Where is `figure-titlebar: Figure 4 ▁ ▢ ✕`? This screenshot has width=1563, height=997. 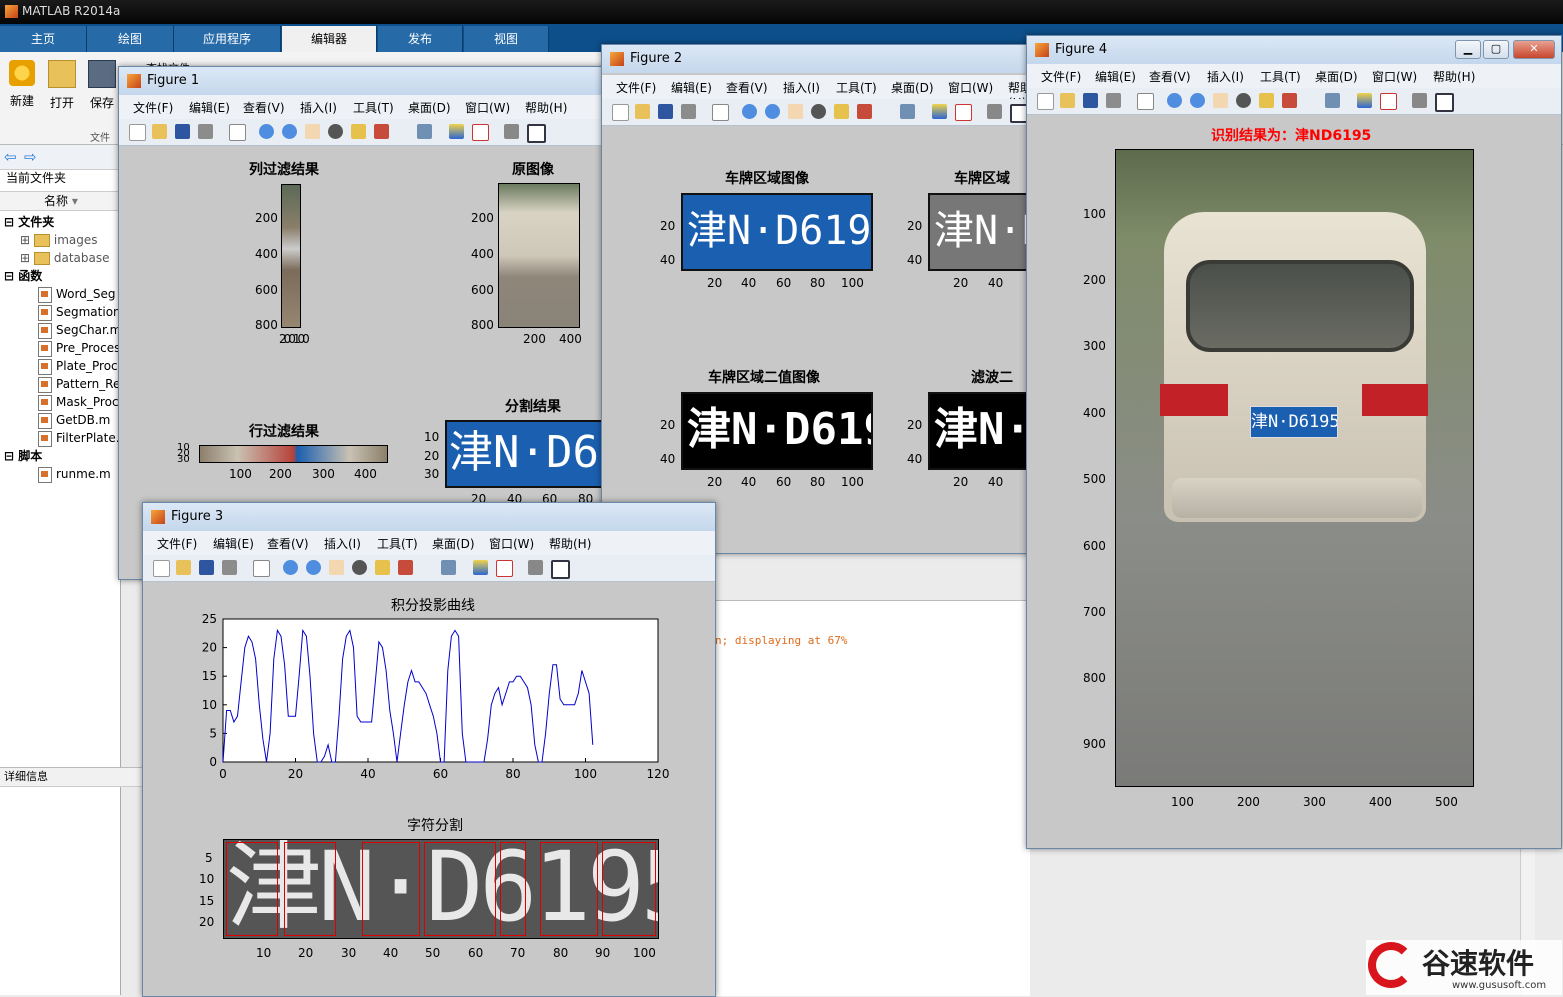 figure-titlebar: Figure 4 ▁ ▢ ✕ is located at coordinates (1294, 50).